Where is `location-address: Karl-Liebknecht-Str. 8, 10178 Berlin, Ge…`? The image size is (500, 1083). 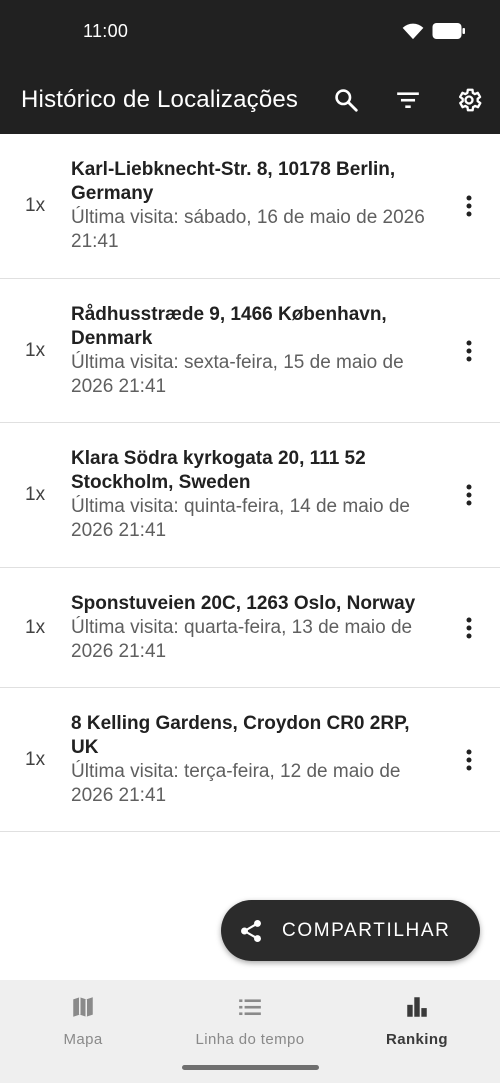
location-address: Karl-Liebknecht-Str. 8, 10178 Berlin, Ge… is located at coordinates (233, 181).